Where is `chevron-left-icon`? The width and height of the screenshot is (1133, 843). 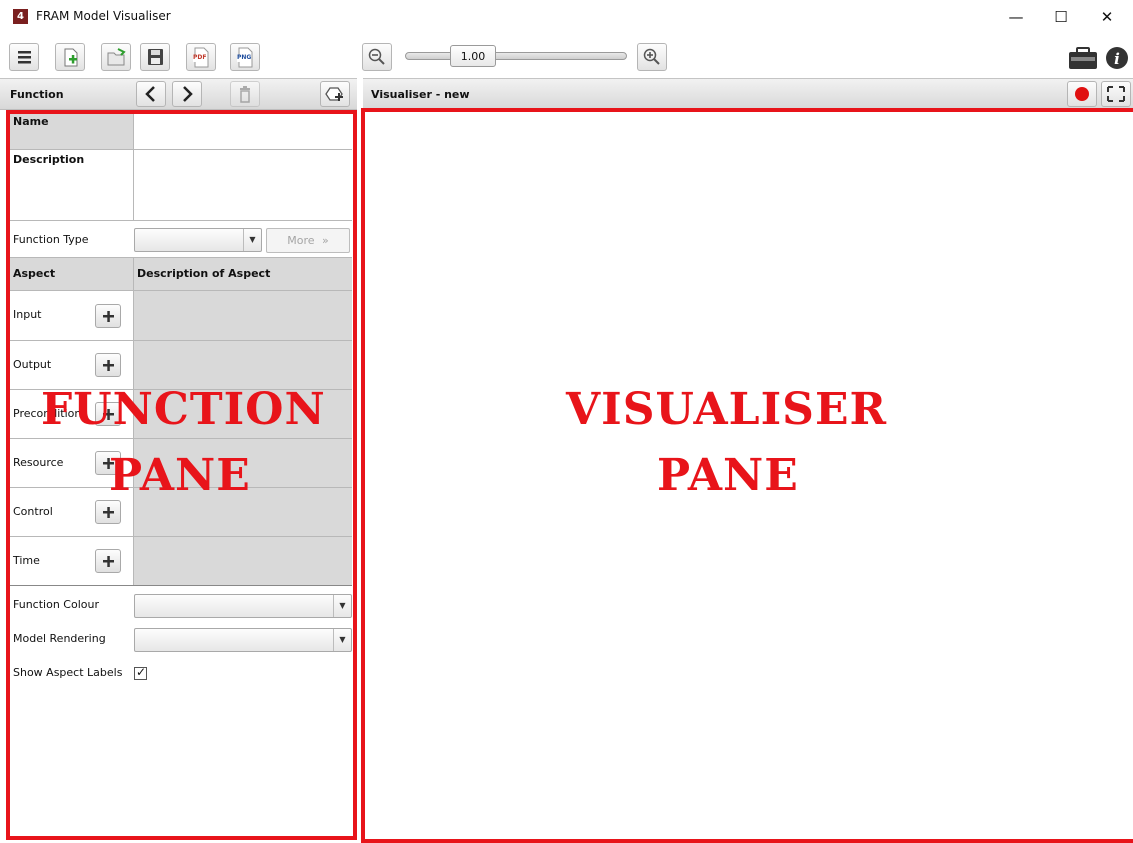
chevron-left-icon is located at coordinates (150, 94).